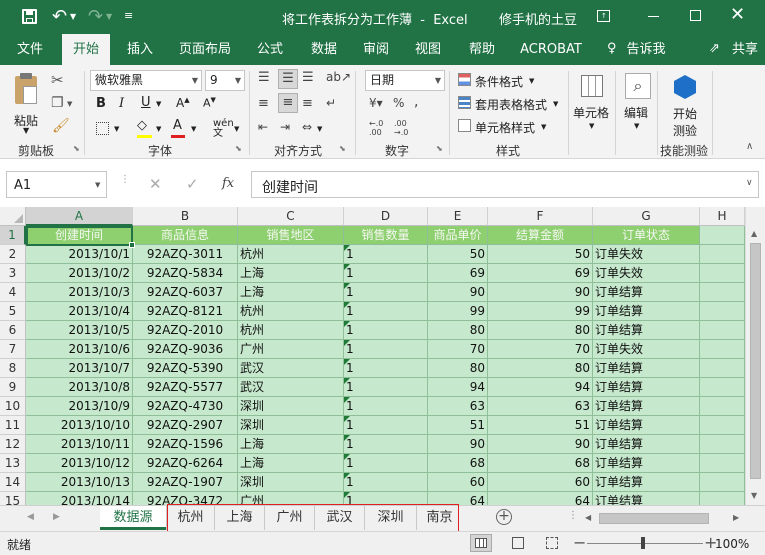  Describe the element at coordinates (236, 129) in the screenshot. I see `phonetic-dropdown-icon: ▼` at that location.